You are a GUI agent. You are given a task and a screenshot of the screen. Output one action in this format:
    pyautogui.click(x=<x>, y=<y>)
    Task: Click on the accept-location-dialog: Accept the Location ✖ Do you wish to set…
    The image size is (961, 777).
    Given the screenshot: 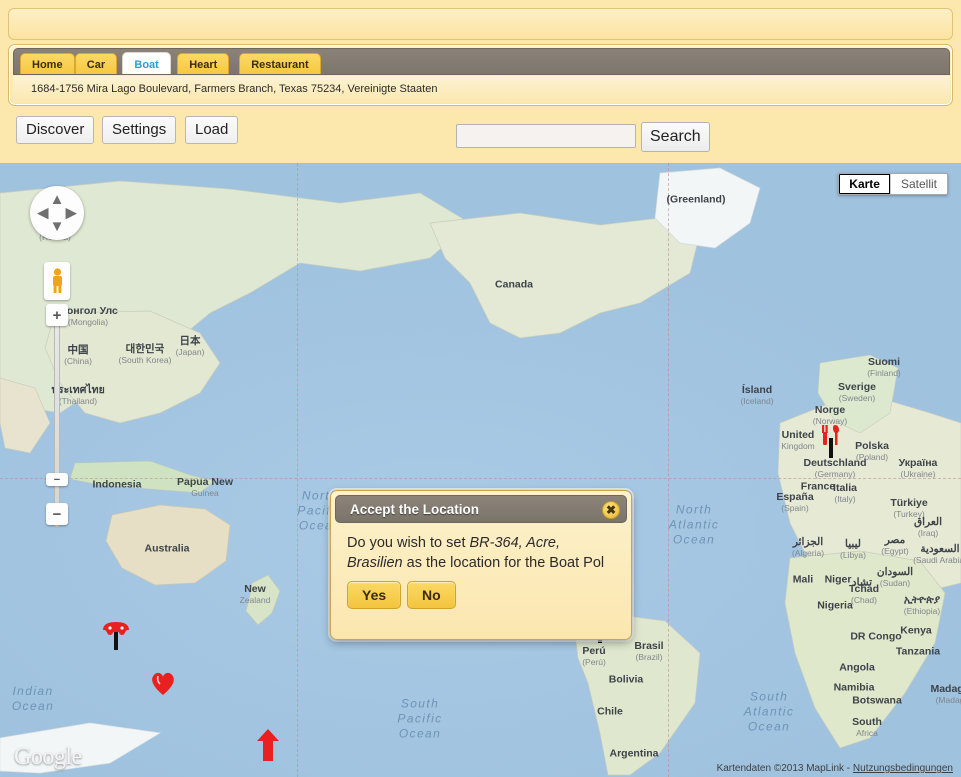 What is the action you would take?
    pyautogui.click(x=481, y=565)
    